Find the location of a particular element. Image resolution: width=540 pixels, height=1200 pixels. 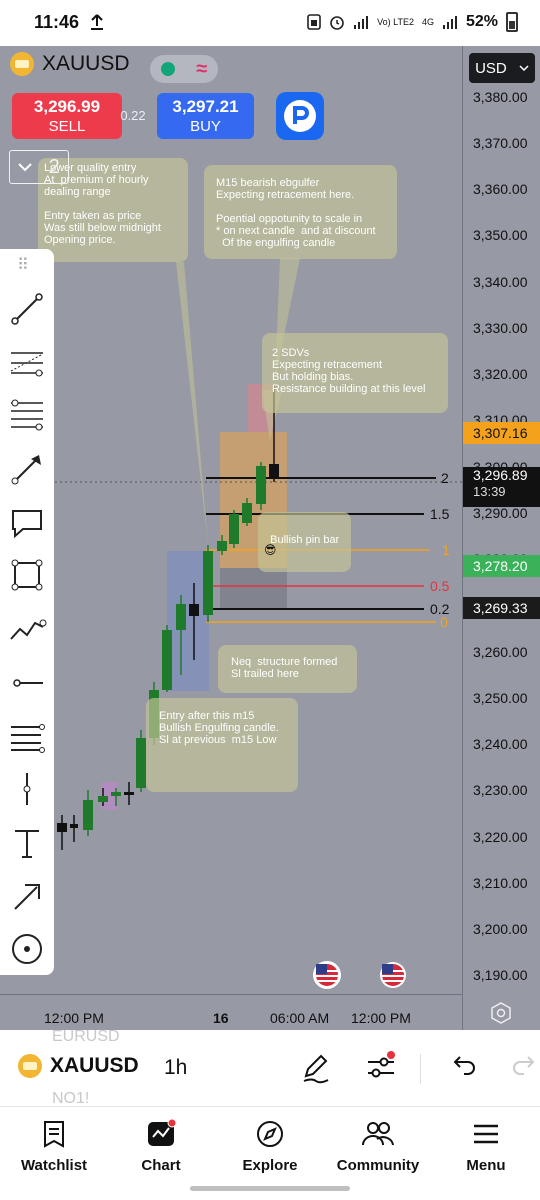

nav-label: Menu is located at coordinates (486, 1165).